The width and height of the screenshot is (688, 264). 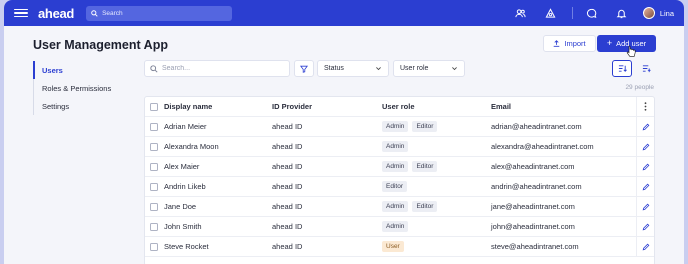 What do you see at coordinates (327, 106) in the screenshot?
I see `column-header-id-provider: ID Provider` at bounding box center [327, 106].